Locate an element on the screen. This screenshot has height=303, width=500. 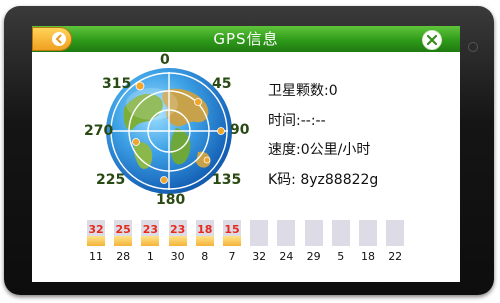
signal-strength-value: 25 is located at coordinates (123, 229).